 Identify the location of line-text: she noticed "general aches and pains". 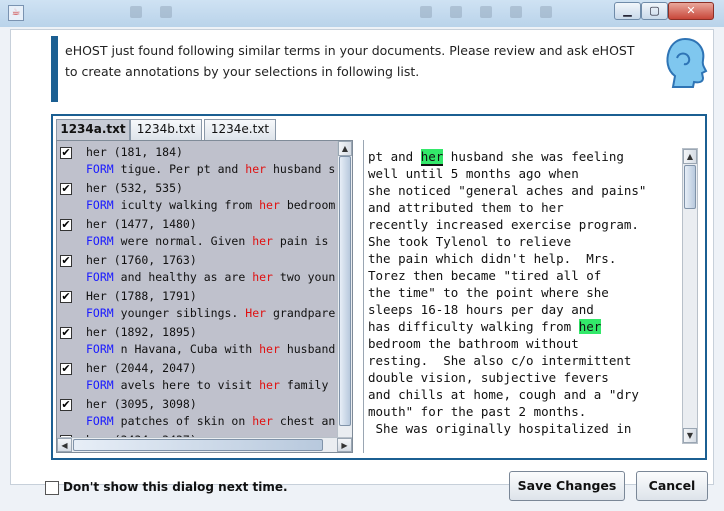
(507, 190).